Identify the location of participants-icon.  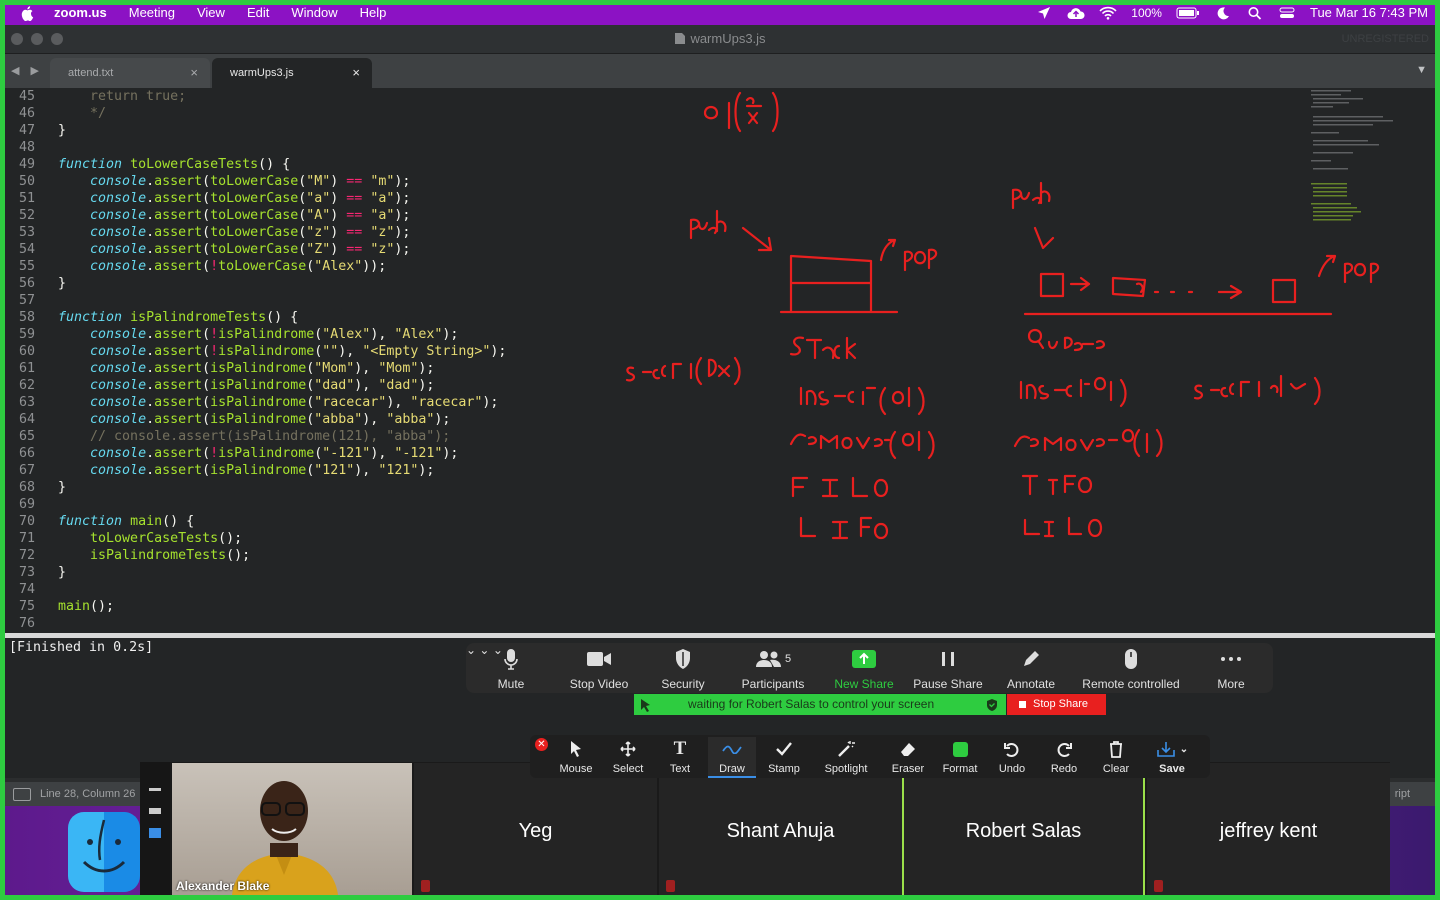
(768, 659).